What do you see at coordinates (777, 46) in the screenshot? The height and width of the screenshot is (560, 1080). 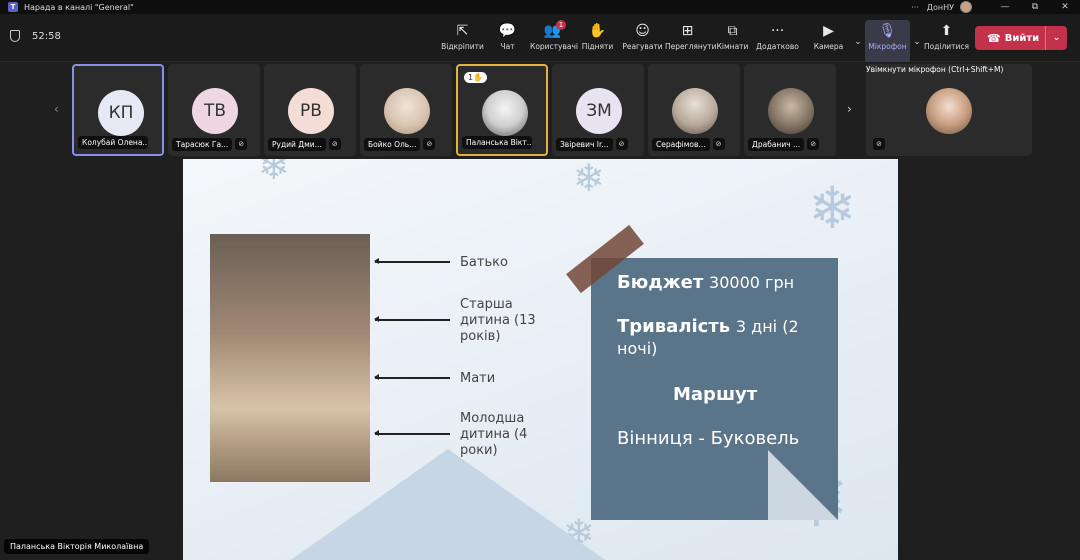 I see `more-label: Додатково` at bounding box center [777, 46].